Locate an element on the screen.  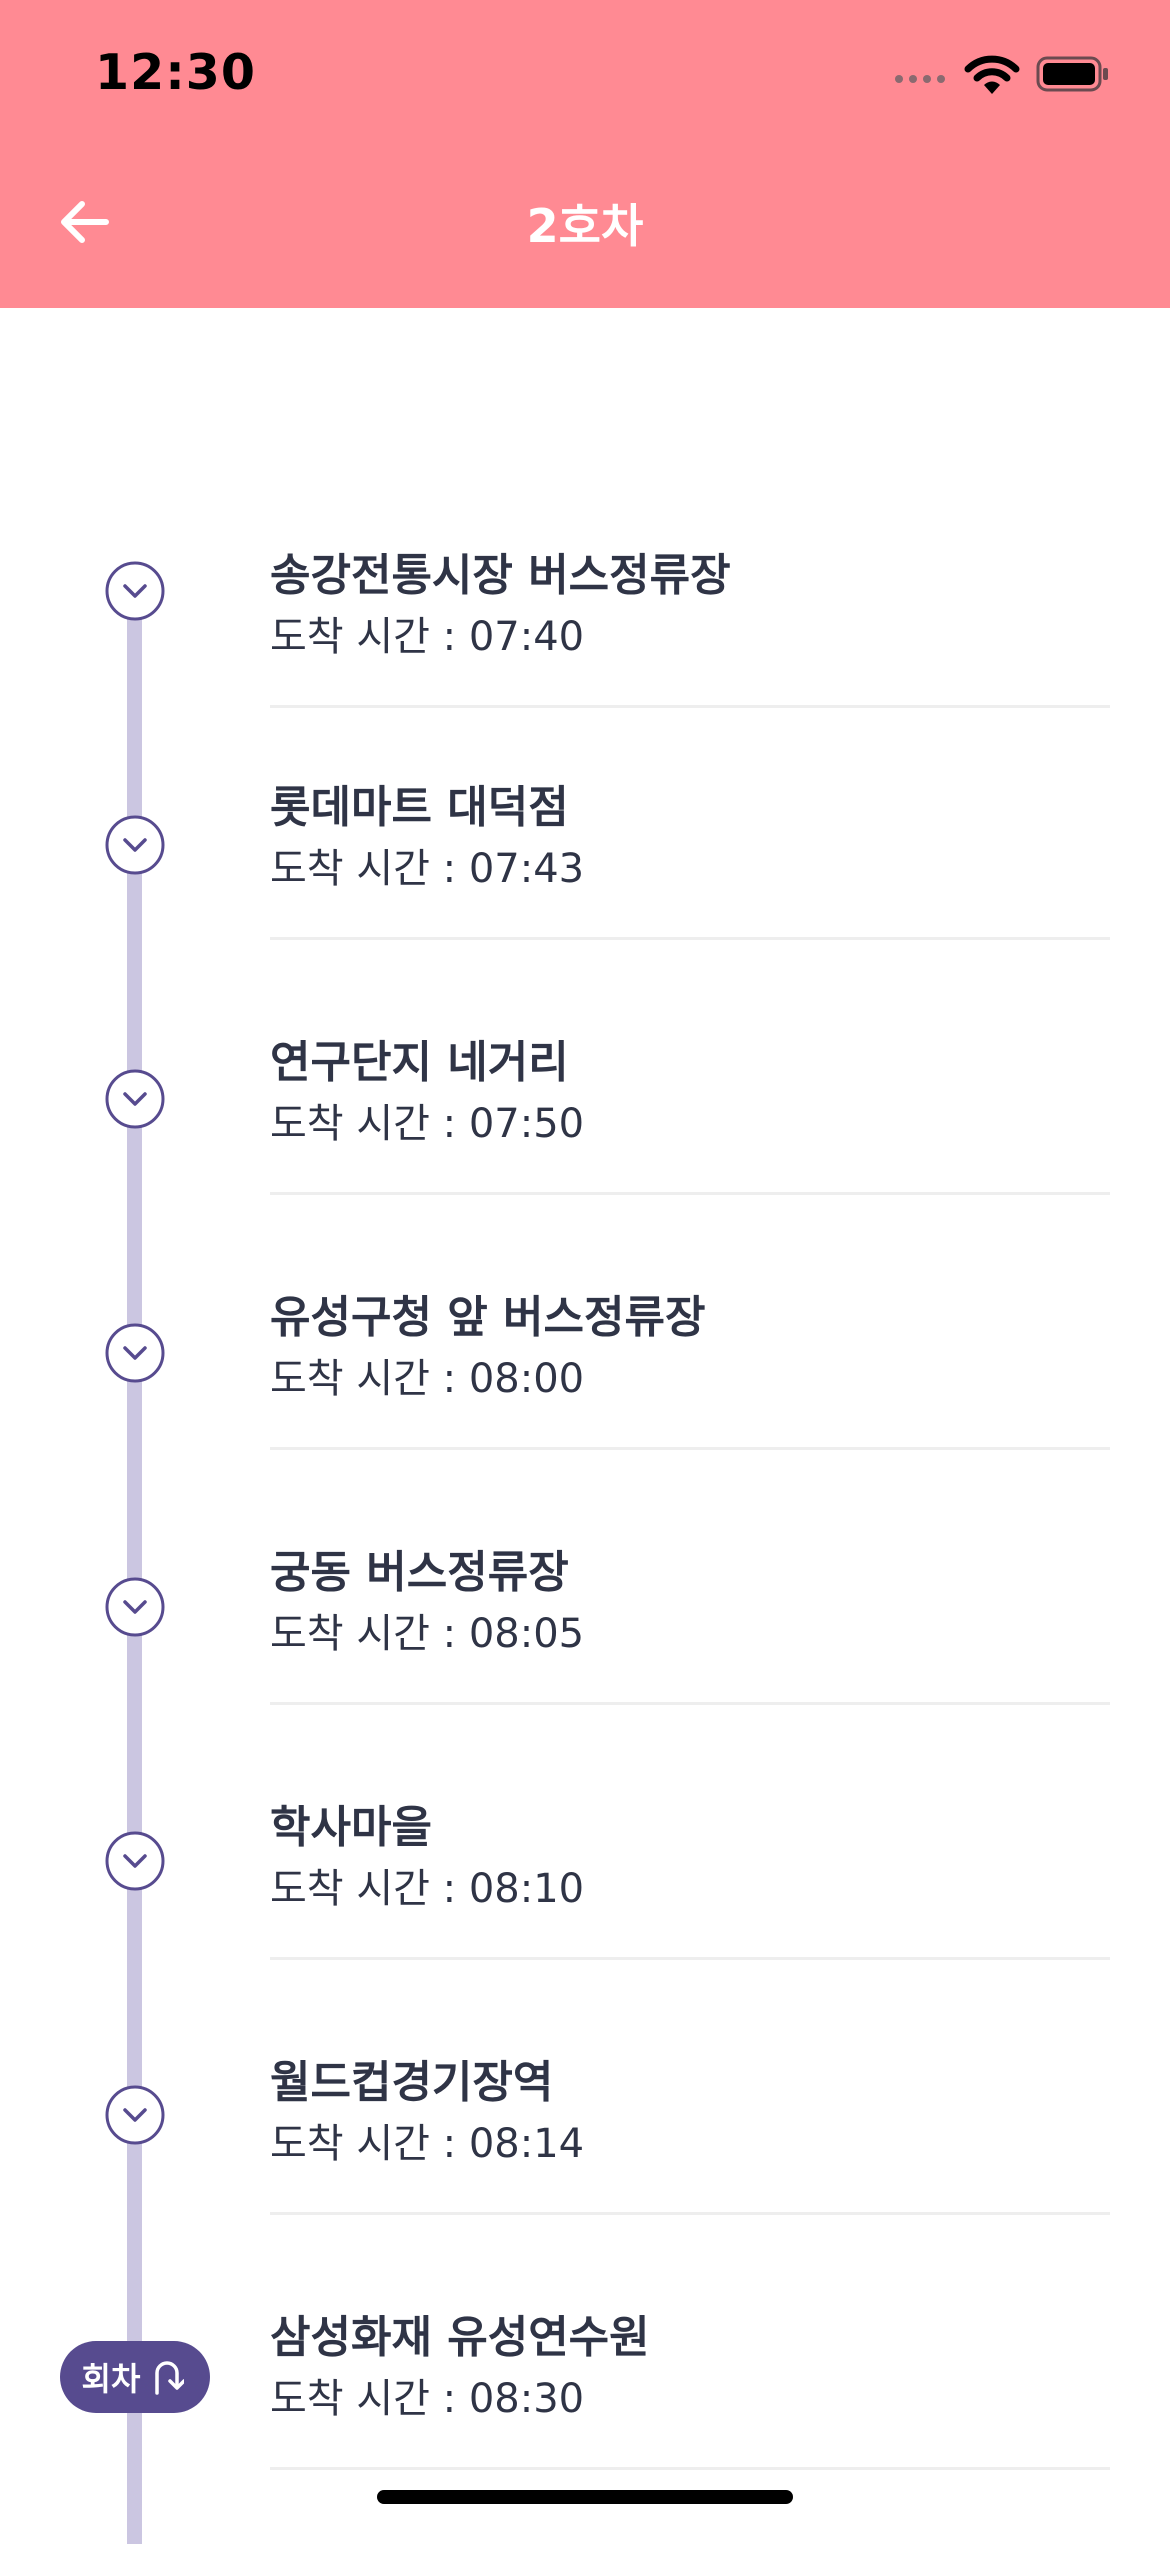
turnaround-label: 회차 is located at coordinates (111, 2379).